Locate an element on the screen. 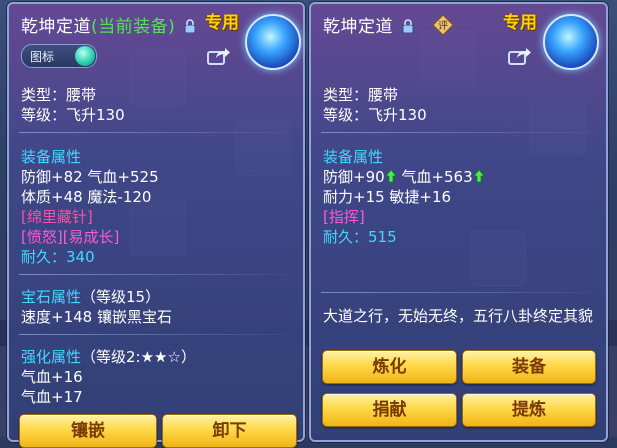 This screenshot has width=617, height=448. attr-line-2: 体质+48 魔法-120 is located at coordinates (86, 197).